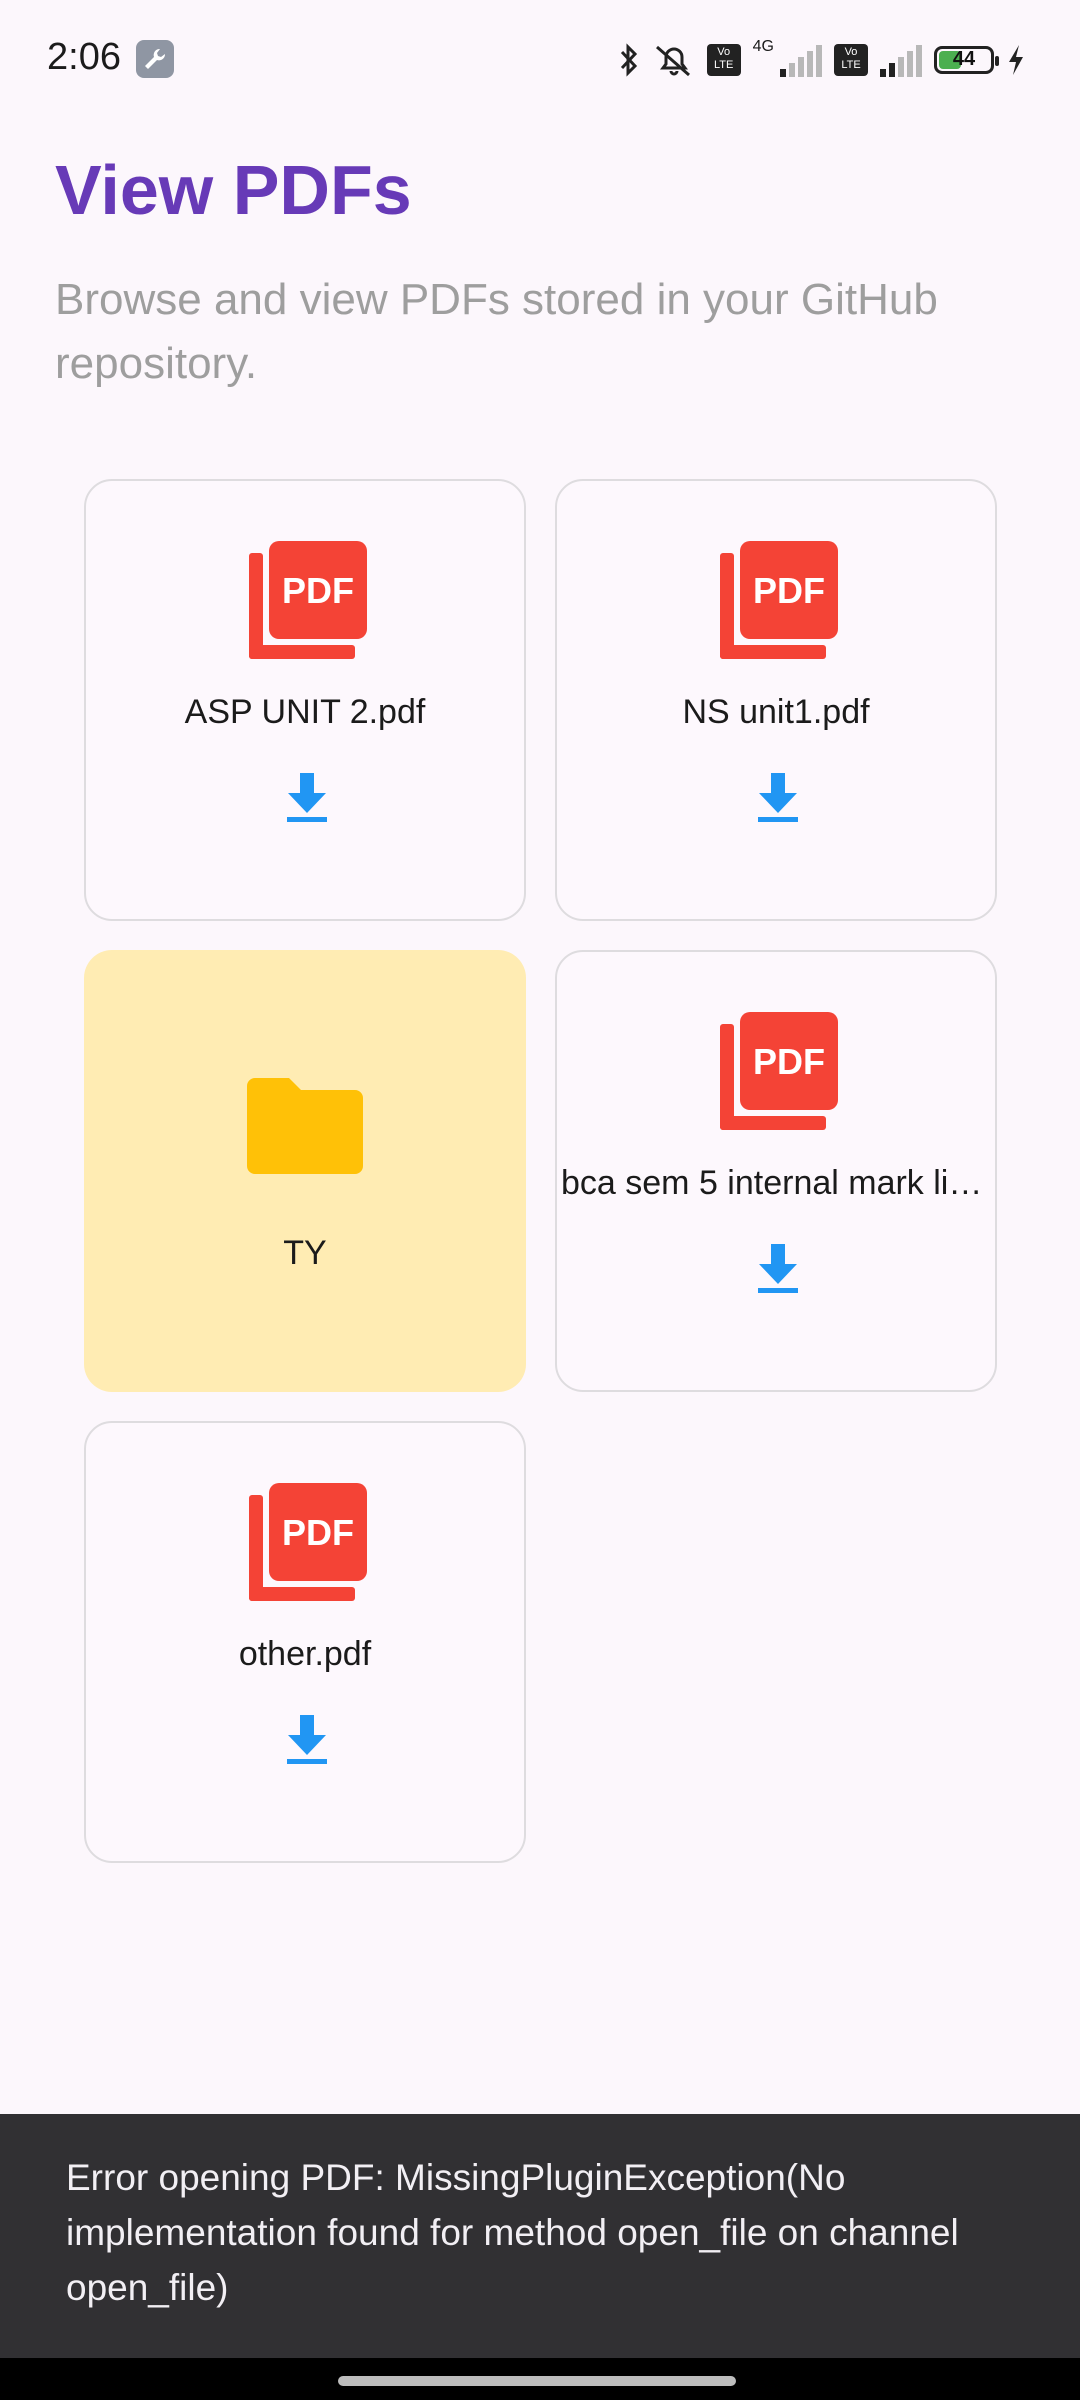  I want to click on signal-icon, so click(801, 60).